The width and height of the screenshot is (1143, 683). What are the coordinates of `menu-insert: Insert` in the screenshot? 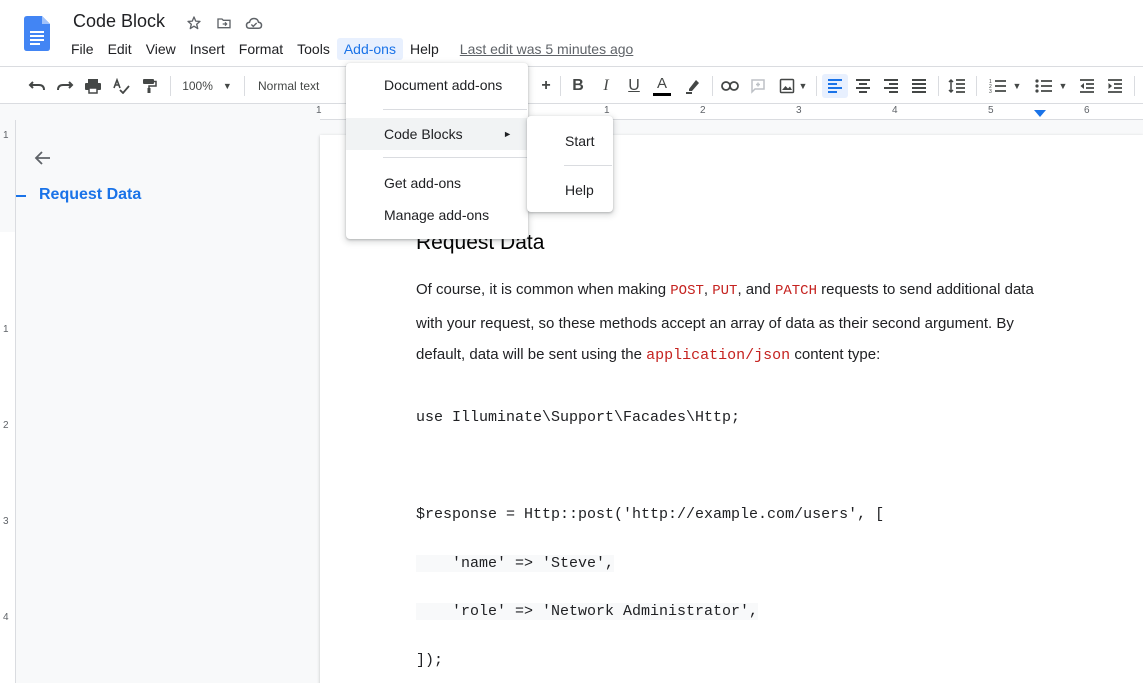 It's located at (207, 49).